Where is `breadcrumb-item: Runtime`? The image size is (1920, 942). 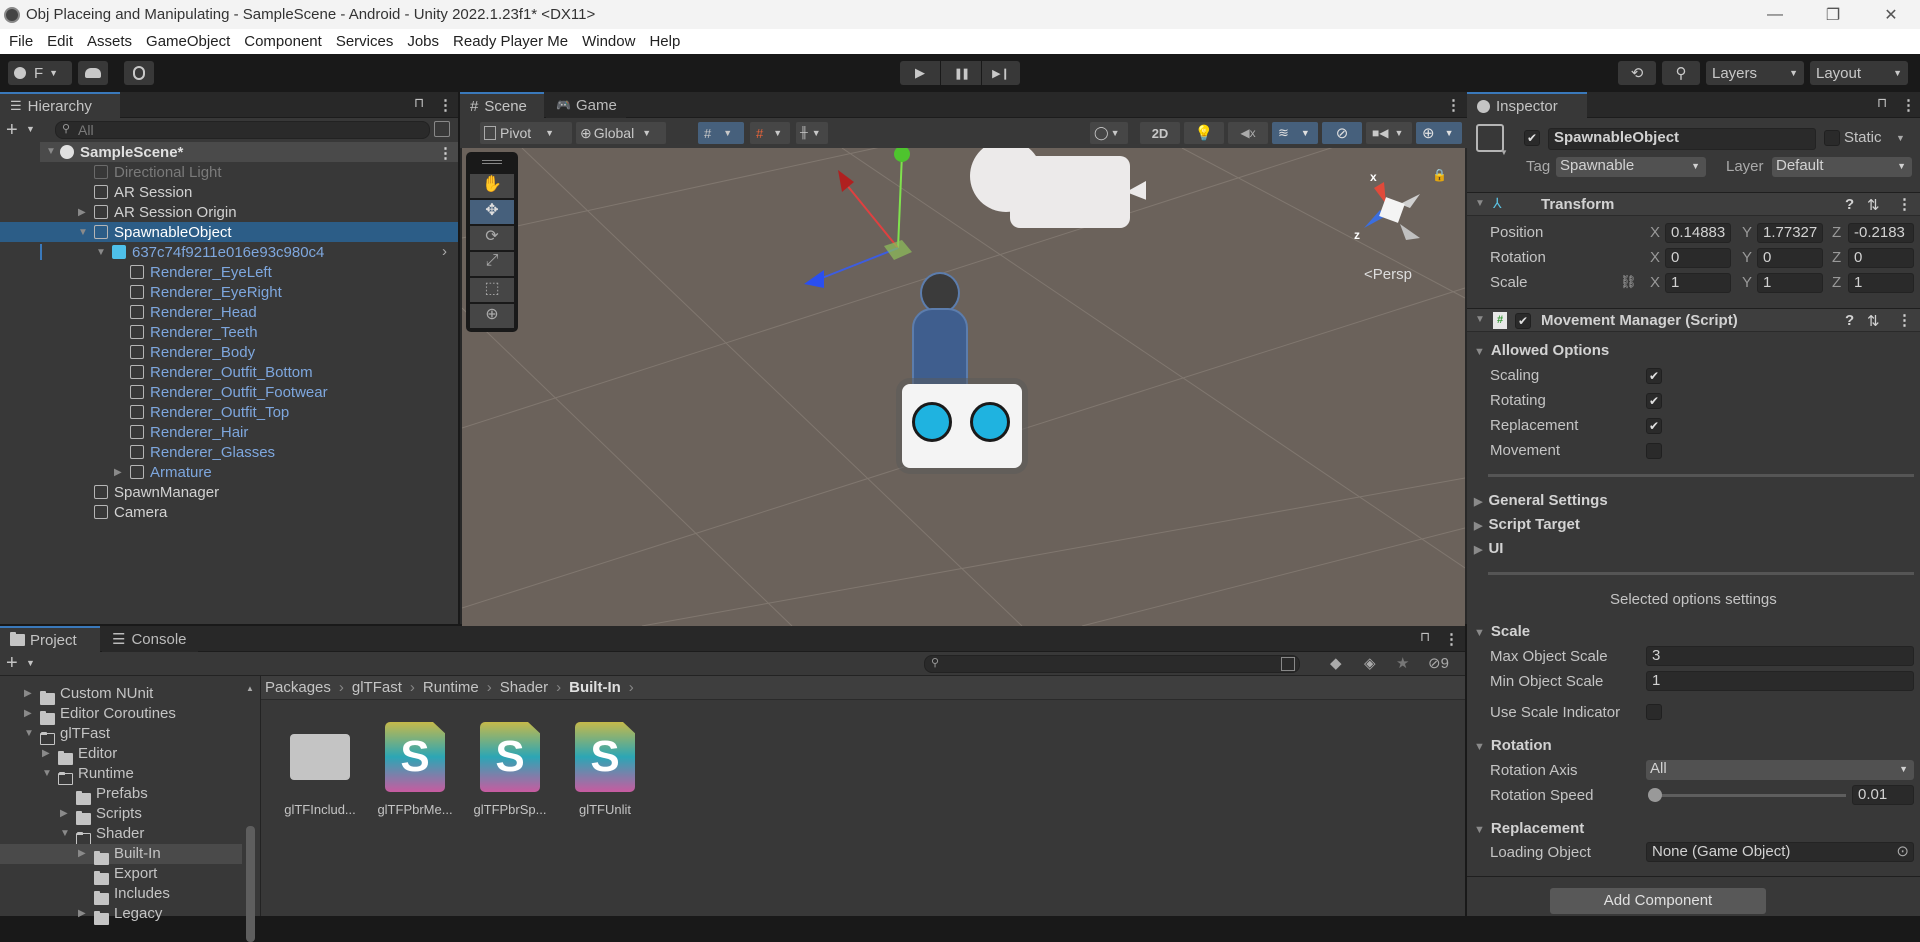 breadcrumb-item: Runtime is located at coordinates (451, 687).